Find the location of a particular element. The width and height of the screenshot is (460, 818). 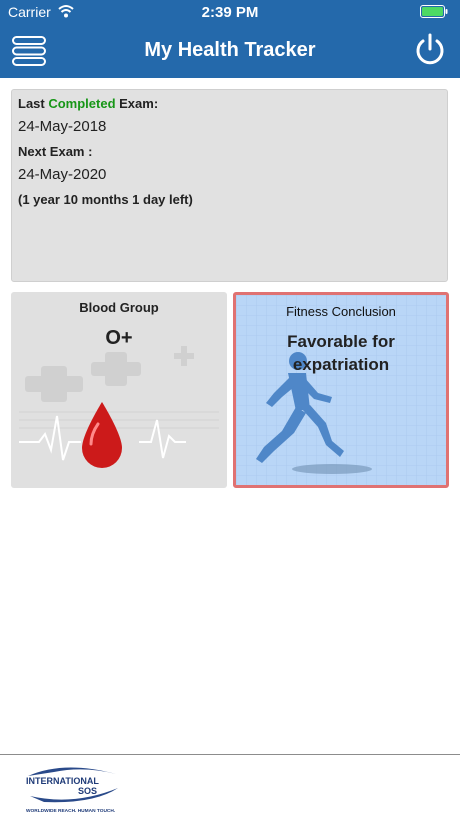

fitness-conclusion-title: Fitness Conclusion is located at coordinates (341, 311).